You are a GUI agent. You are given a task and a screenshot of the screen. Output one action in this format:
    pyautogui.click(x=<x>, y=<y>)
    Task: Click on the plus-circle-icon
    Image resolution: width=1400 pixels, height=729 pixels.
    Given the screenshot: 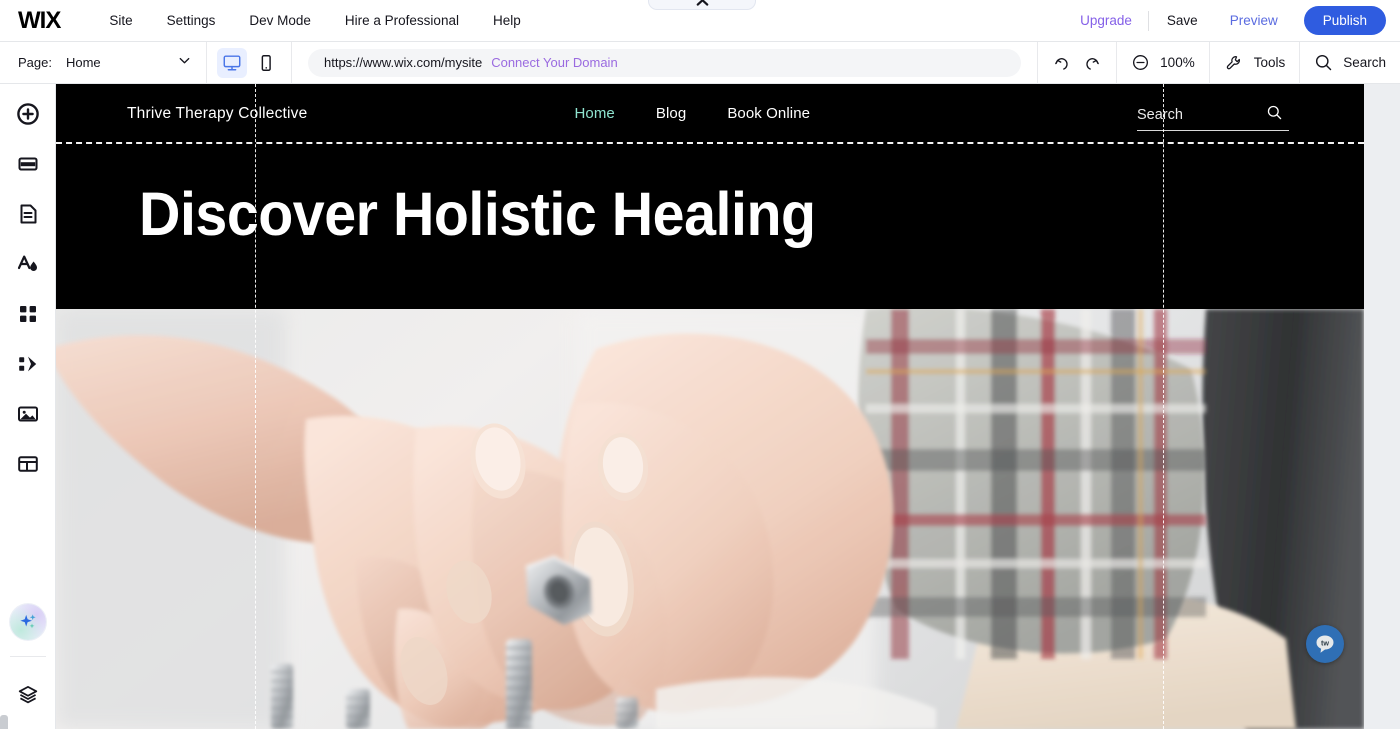 What is the action you would take?
    pyautogui.click(x=27, y=114)
    